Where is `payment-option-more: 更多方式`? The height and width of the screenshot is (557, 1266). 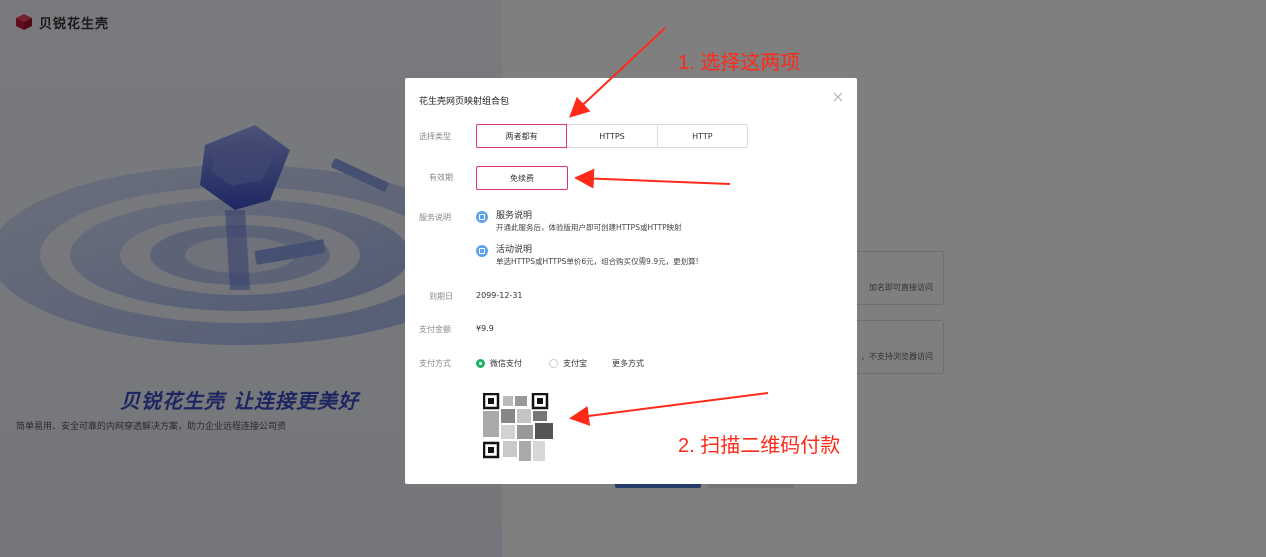
payment-option-more: 更多方式 is located at coordinates (628, 363).